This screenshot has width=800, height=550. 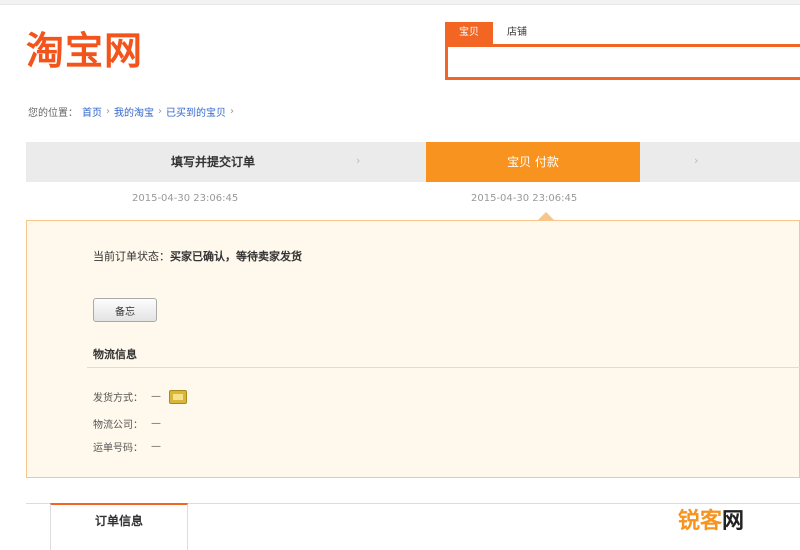 What do you see at coordinates (443, 367) in the screenshot?
I see `logistics-divider` at bounding box center [443, 367].